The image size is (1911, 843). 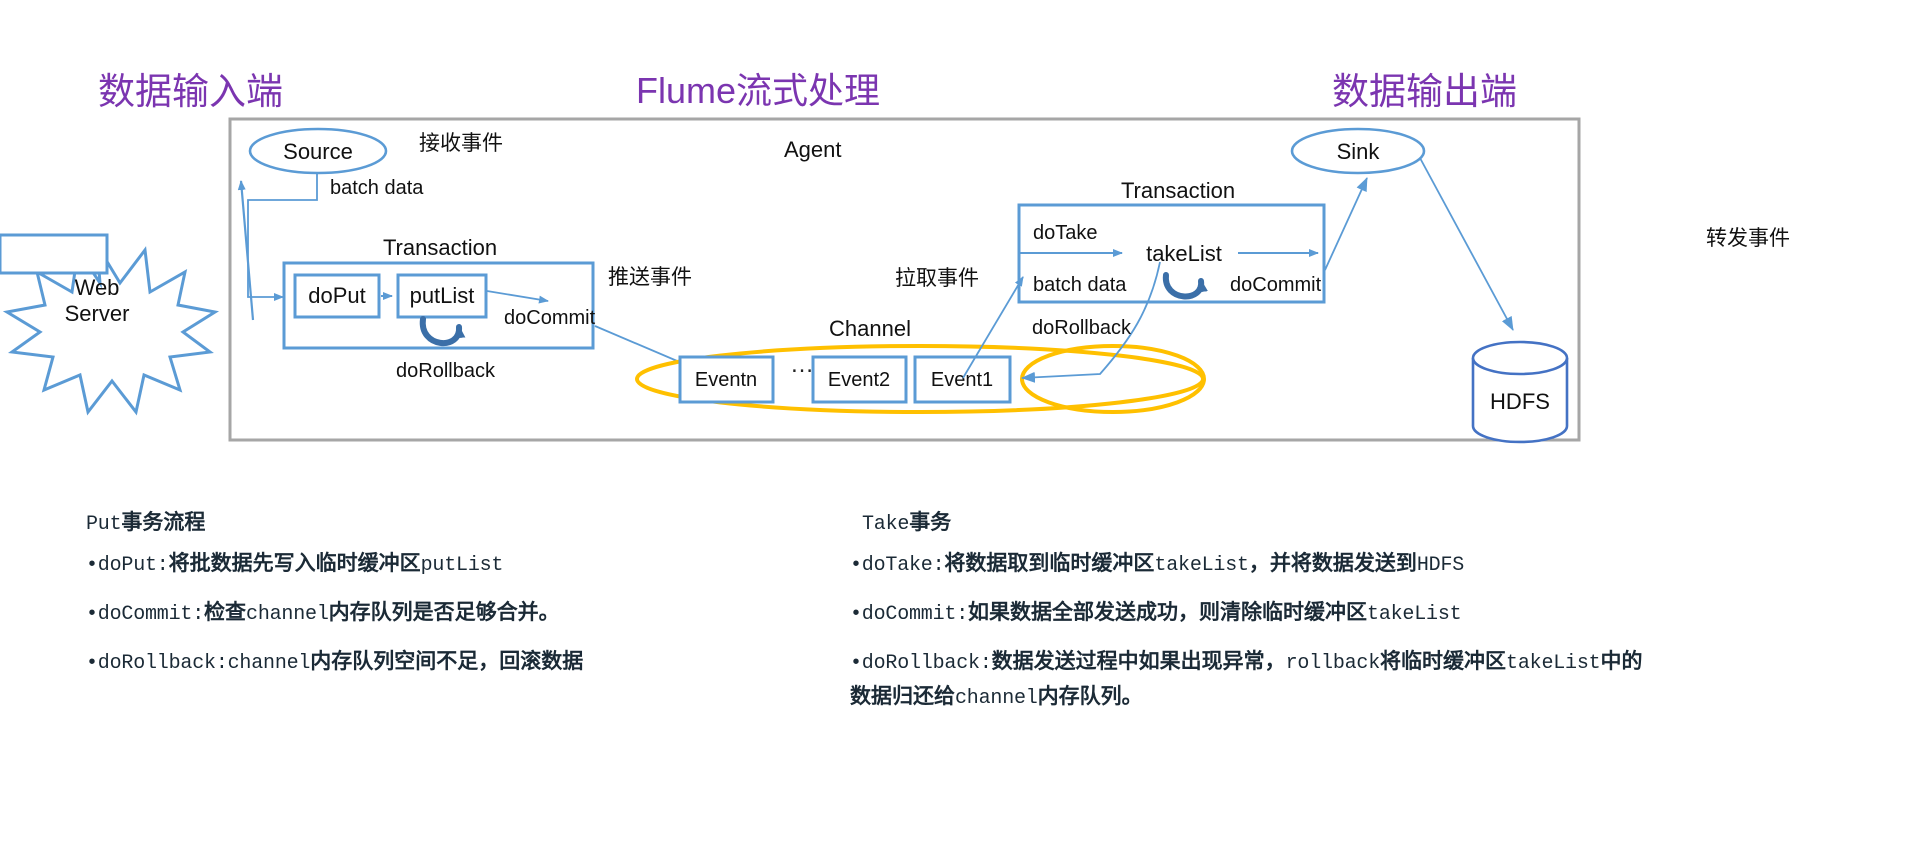 I want to click on putlist-rollback-loop-icon, so click(x=442, y=331).